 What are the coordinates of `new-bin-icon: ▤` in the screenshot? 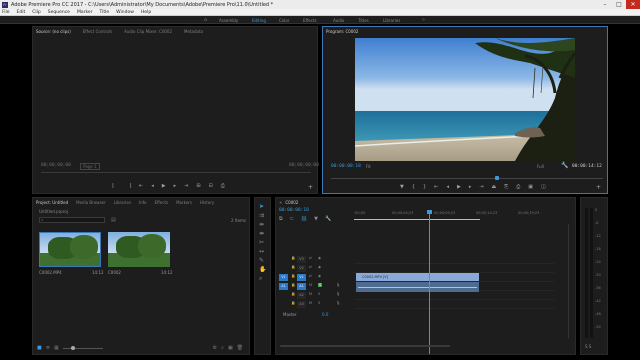 It's located at (113, 220).